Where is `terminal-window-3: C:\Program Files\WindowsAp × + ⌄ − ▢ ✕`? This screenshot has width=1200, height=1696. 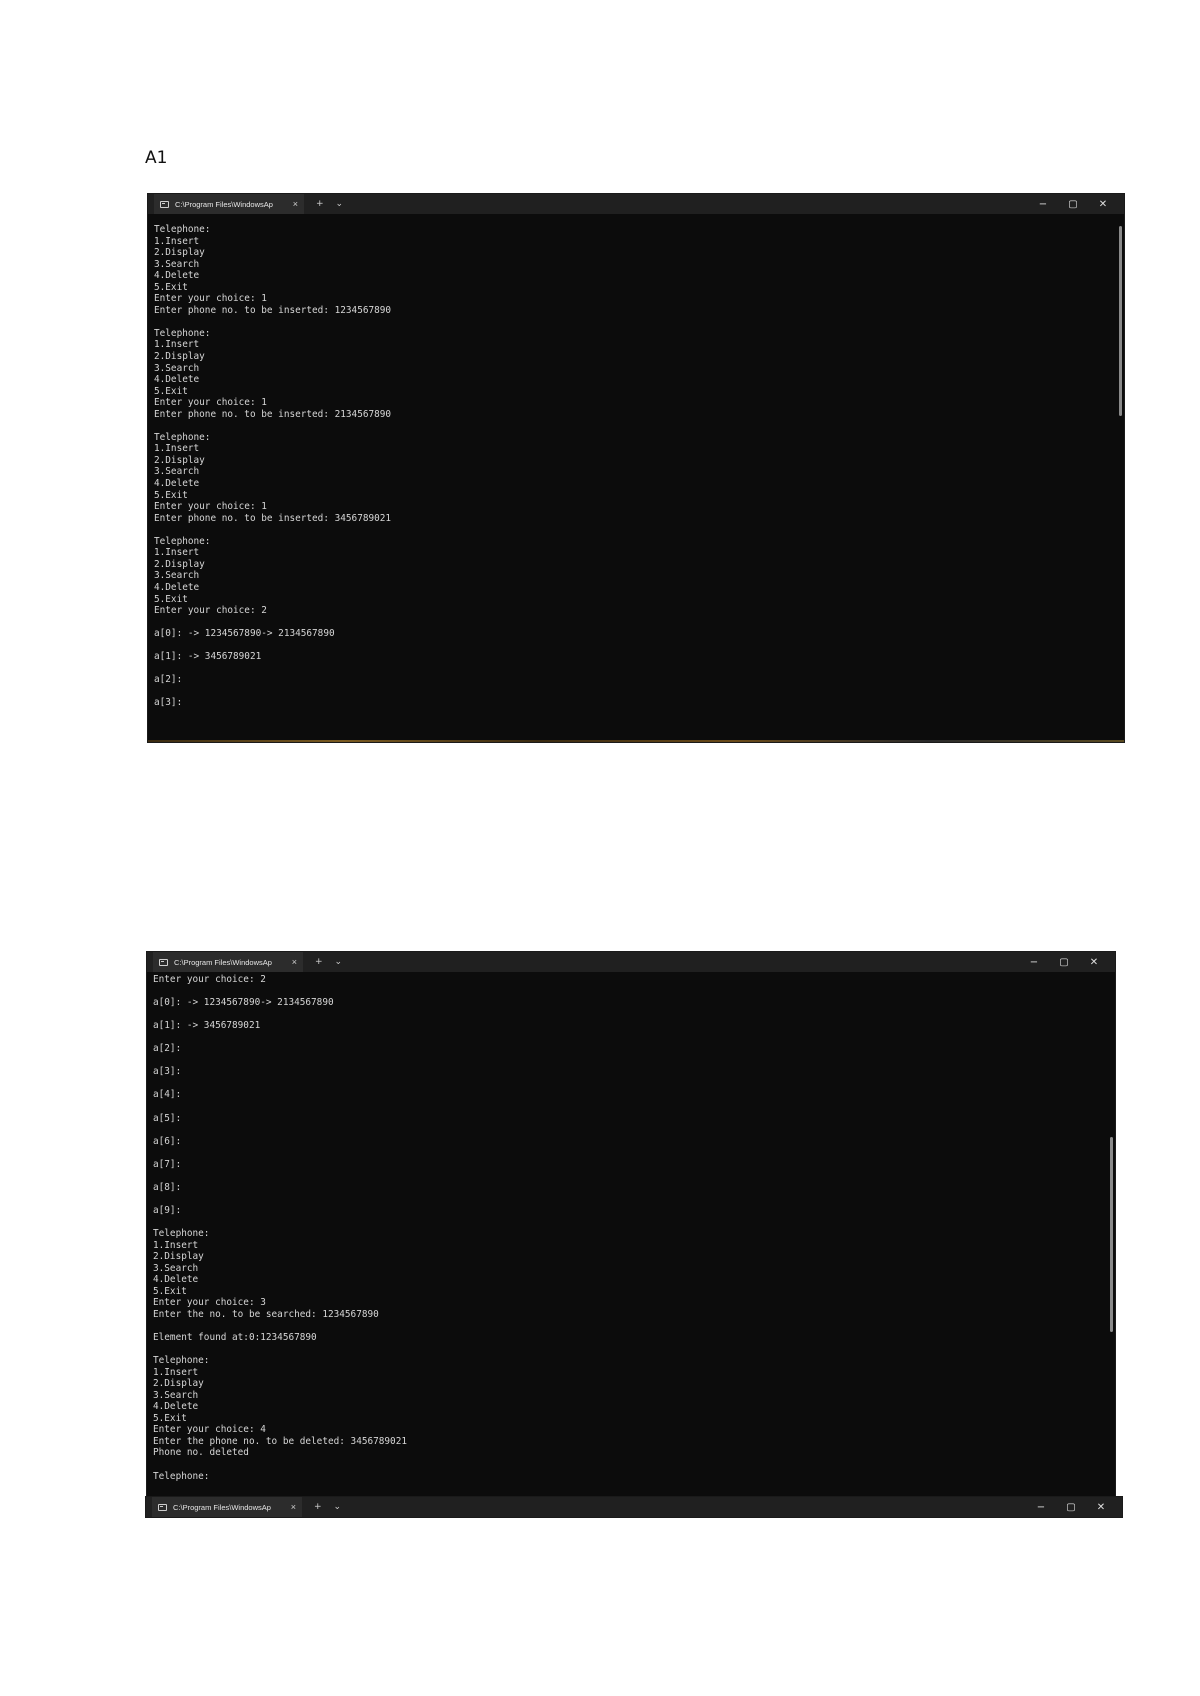
terminal-window-3: C:\Program Files\WindowsAp × + ⌄ − ▢ ✕ is located at coordinates (634, 1507).